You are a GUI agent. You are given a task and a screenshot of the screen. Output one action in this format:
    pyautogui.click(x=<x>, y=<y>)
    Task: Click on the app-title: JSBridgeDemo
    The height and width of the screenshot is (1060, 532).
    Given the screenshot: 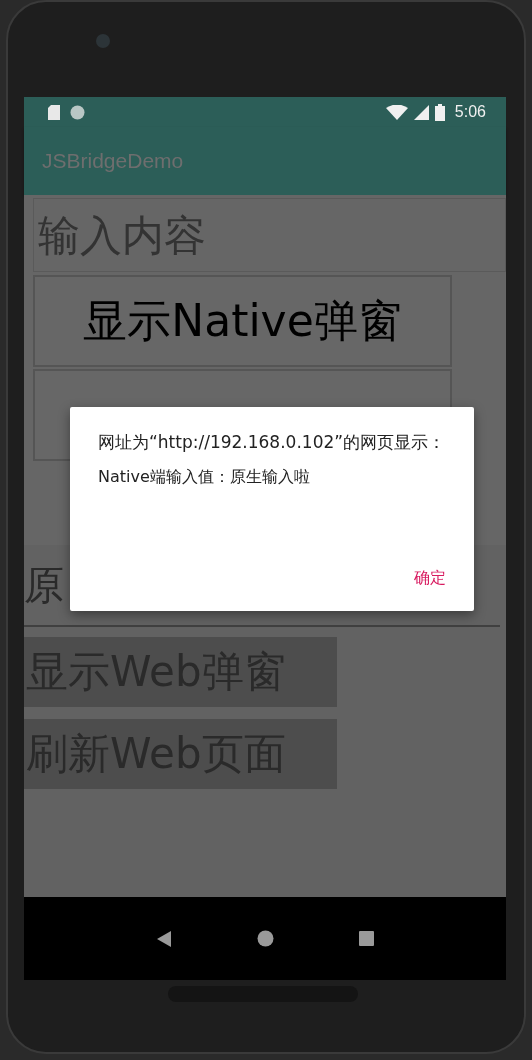 What is the action you would take?
    pyautogui.click(x=113, y=161)
    